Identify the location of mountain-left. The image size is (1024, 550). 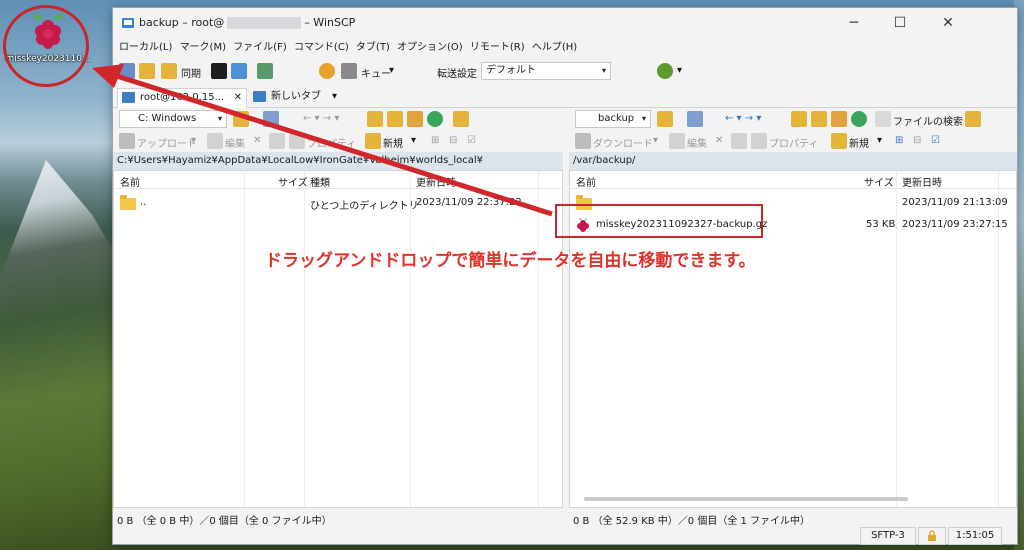
(57, 355).